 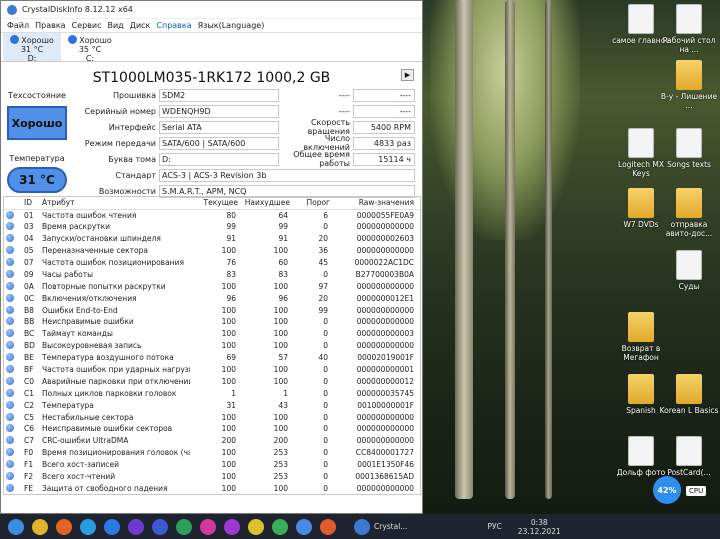 What do you see at coordinates (280, 526) in the screenshot?
I see `torrent-icon` at bounding box center [280, 526].